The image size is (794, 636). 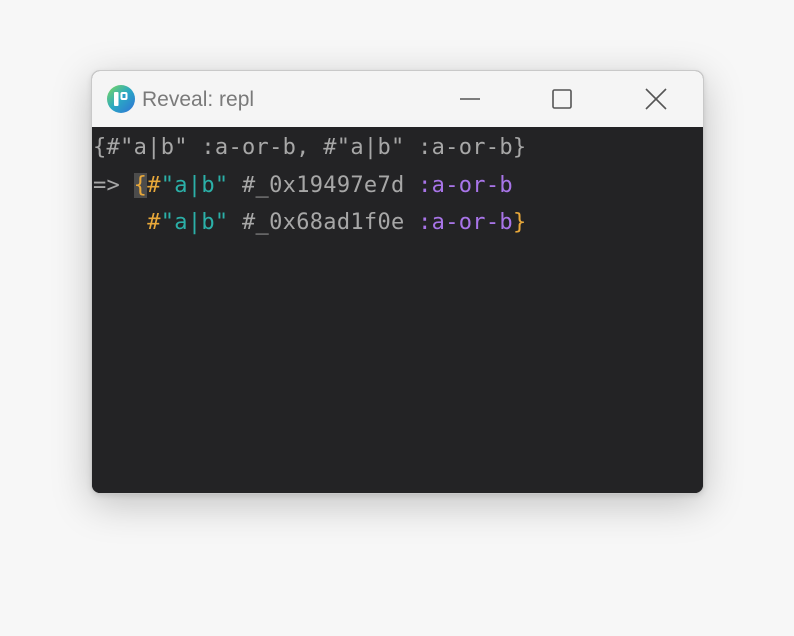 What do you see at coordinates (519, 222) in the screenshot?
I see `result-close-brace: }` at bounding box center [519, 222].